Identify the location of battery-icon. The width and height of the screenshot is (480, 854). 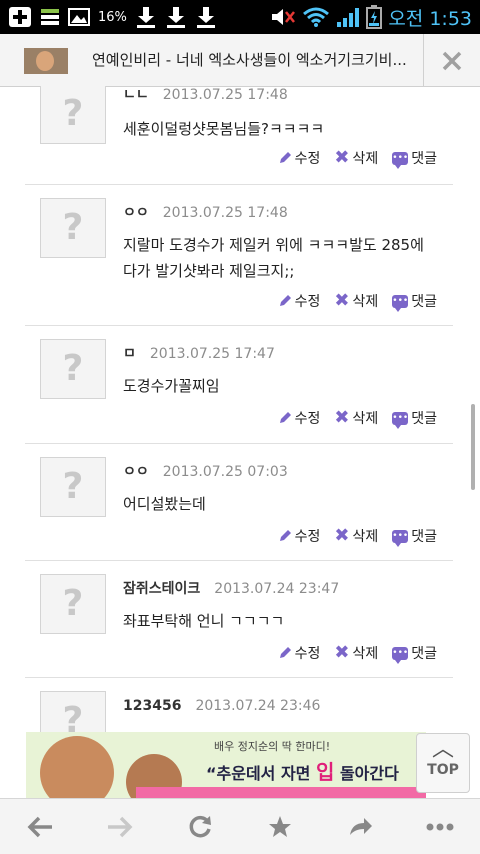
(374, 17).